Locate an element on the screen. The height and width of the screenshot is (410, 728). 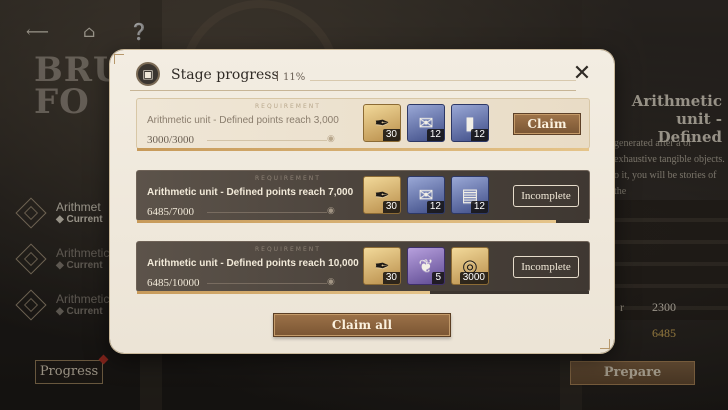
reward-items: ✒ 30 ✉ 12 ▤ 12 is located at coordinates (426, 195).